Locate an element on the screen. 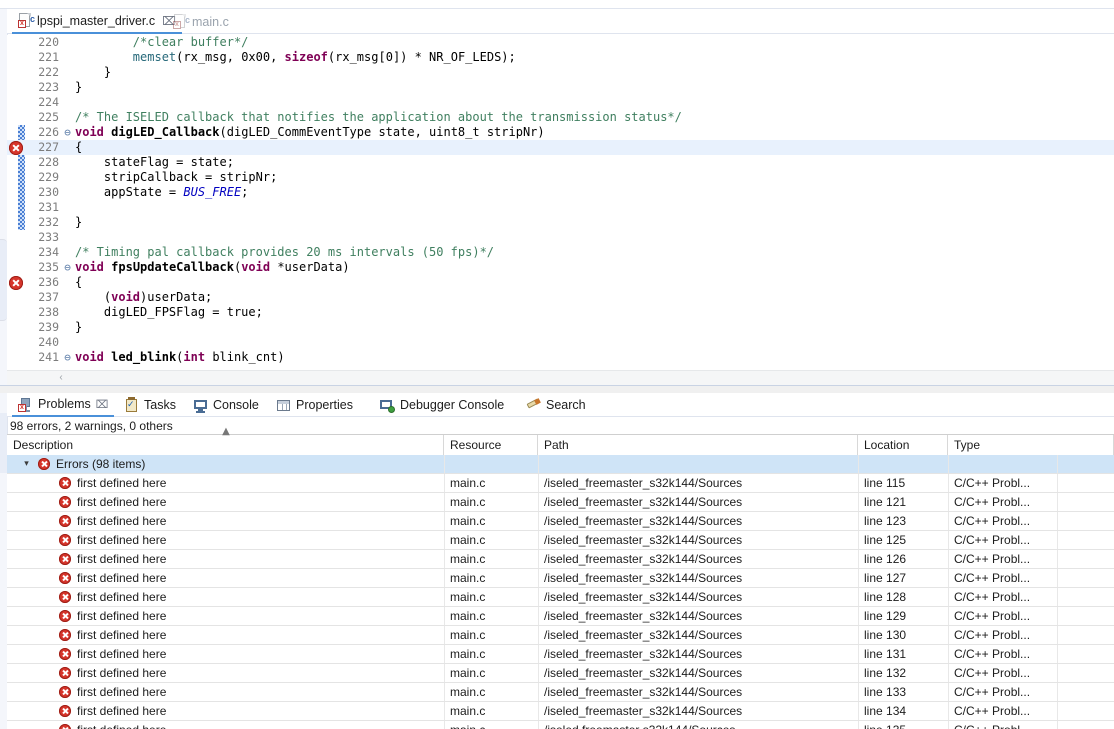 This screenshot has height=729, width=1114. tab-search: Search is located at coordinates (556, 405).